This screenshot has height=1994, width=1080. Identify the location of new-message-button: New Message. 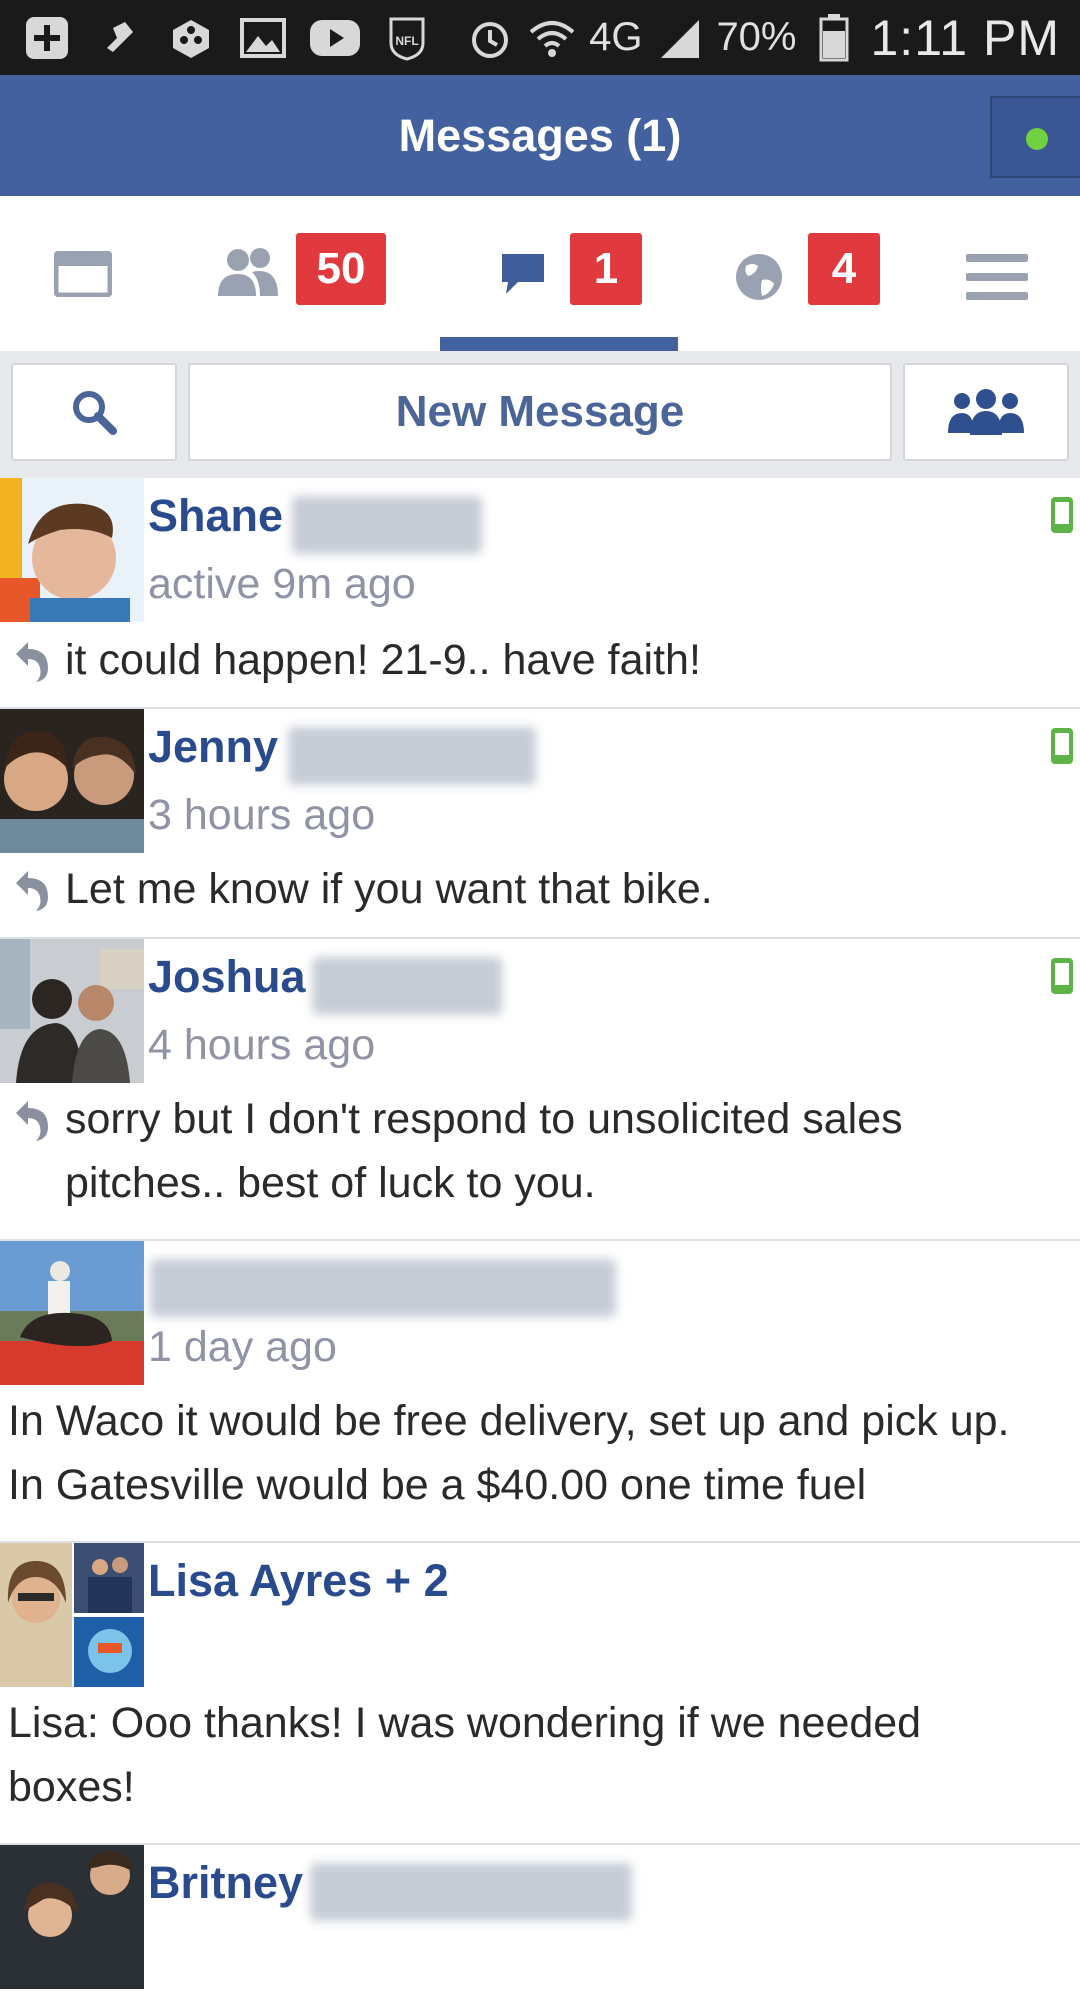
(540, 412).